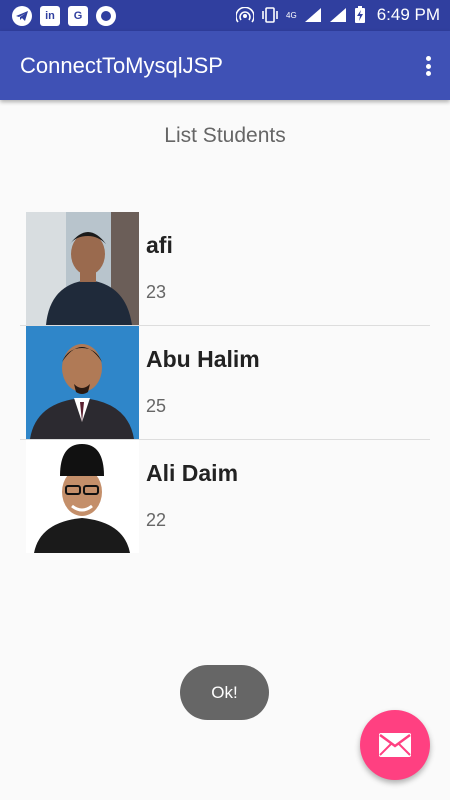  What do you see at coordinates (270, 15) in the screenshot?
I see `vibrate-icon` at bounding box center [270, 15].